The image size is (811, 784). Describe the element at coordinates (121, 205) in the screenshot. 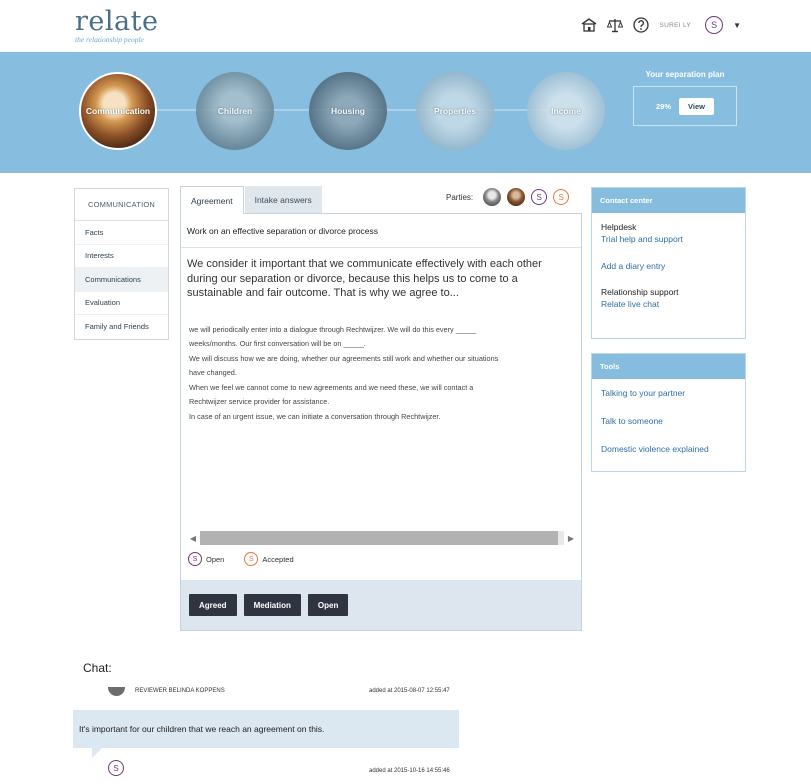

I see `section-nav-title: COMMUNICATION` at that location.